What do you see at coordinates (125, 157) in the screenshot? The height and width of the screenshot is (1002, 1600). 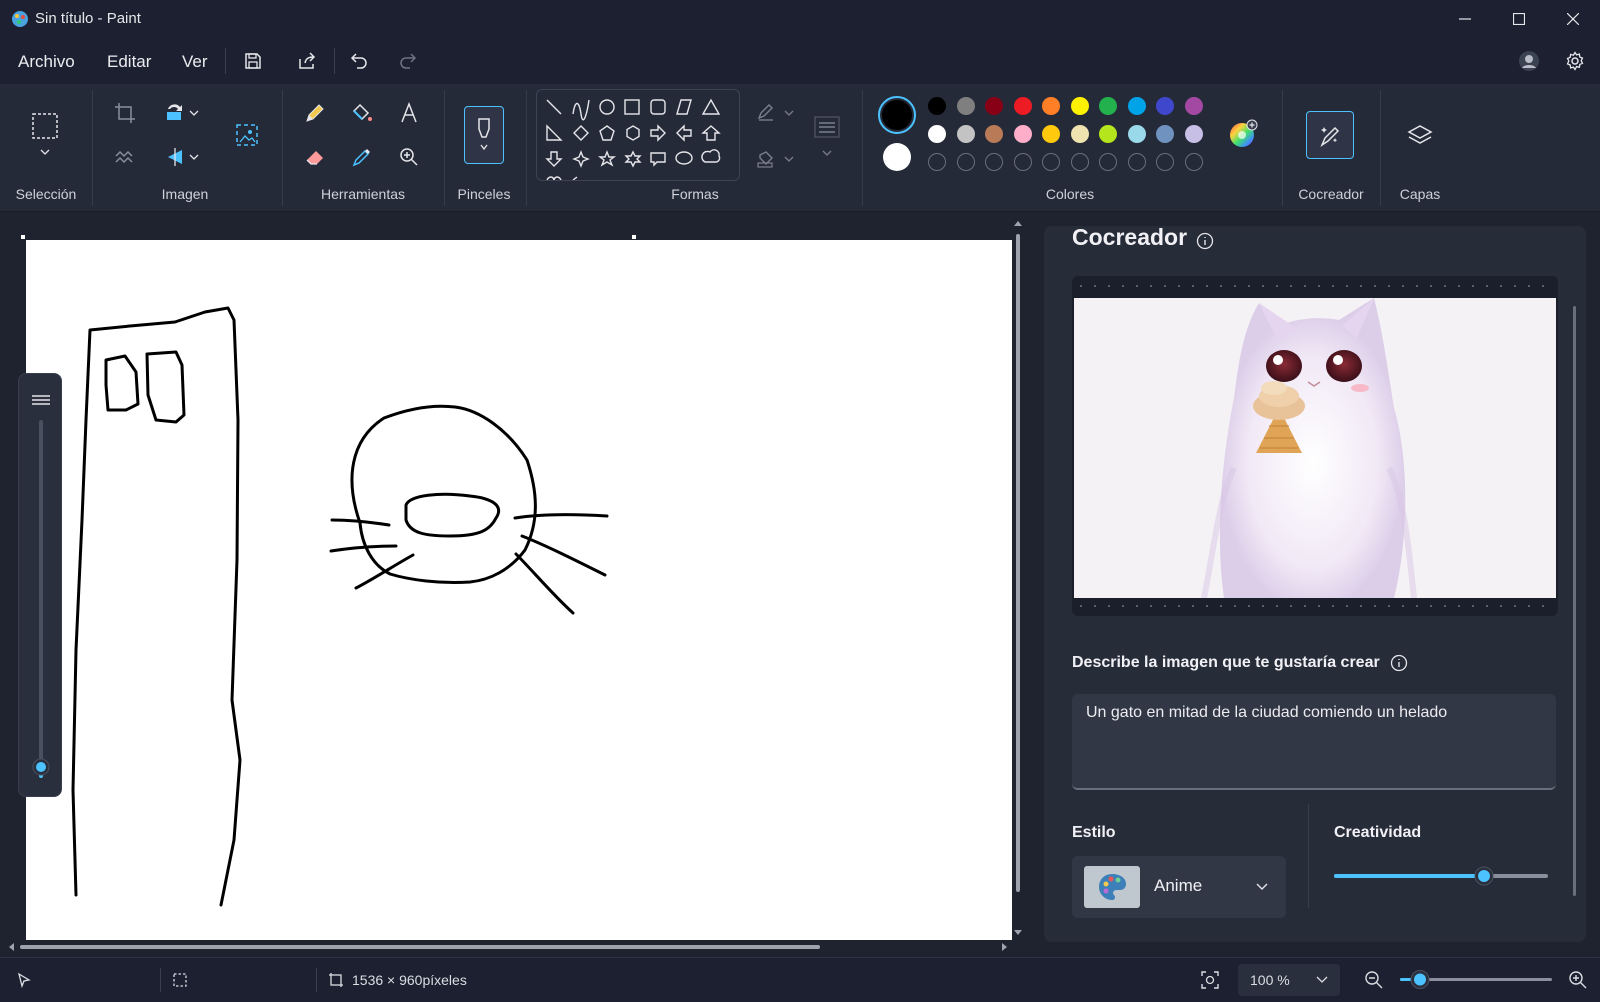 I see `remove-background-button` at bounding box center [125, 157].